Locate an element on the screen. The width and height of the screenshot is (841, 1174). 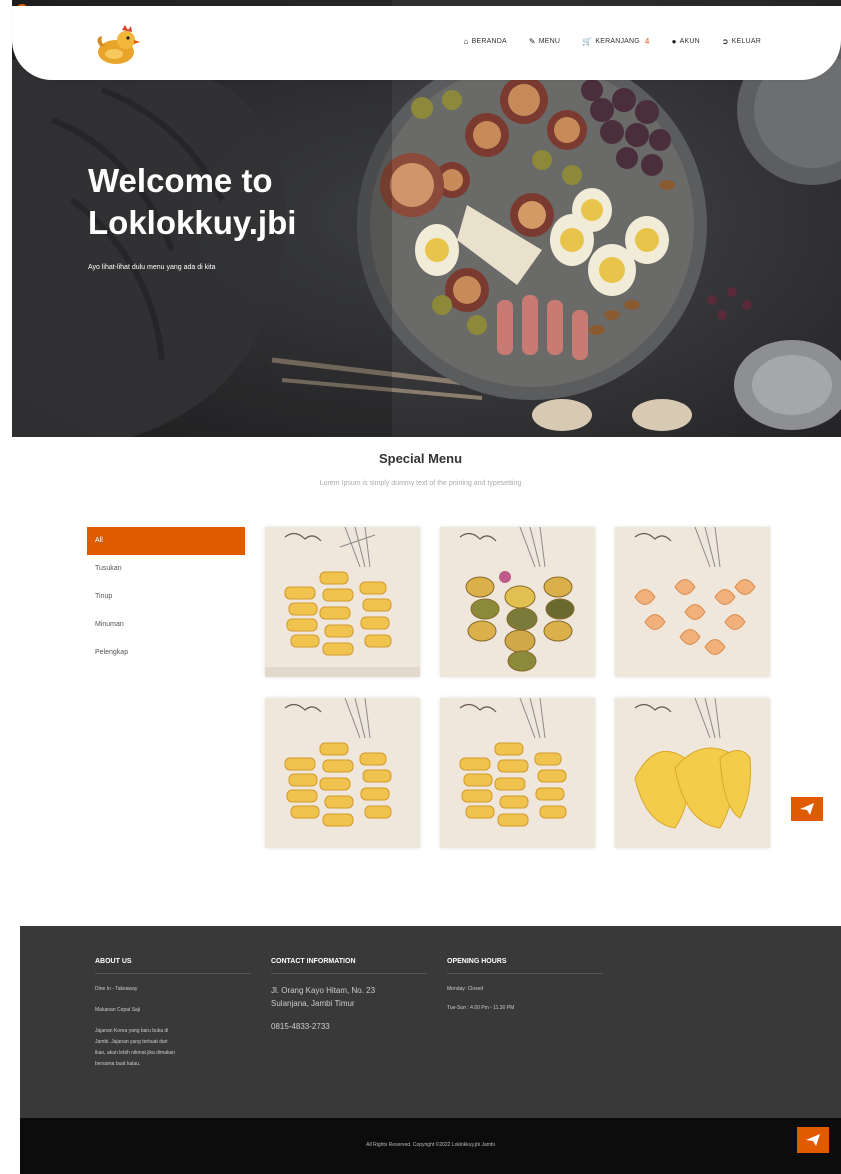
user-icon: ● is located at coordinates (674, 41).